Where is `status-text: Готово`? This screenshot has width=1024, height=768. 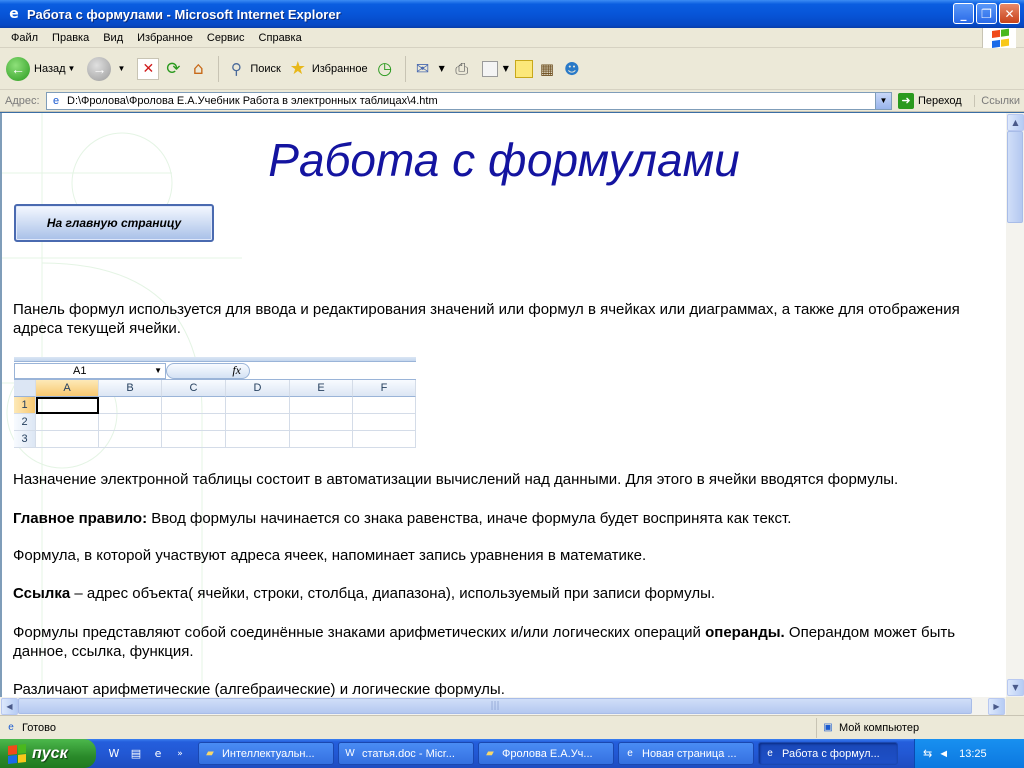
status-text: Готово is located at coordinates (39, 727).